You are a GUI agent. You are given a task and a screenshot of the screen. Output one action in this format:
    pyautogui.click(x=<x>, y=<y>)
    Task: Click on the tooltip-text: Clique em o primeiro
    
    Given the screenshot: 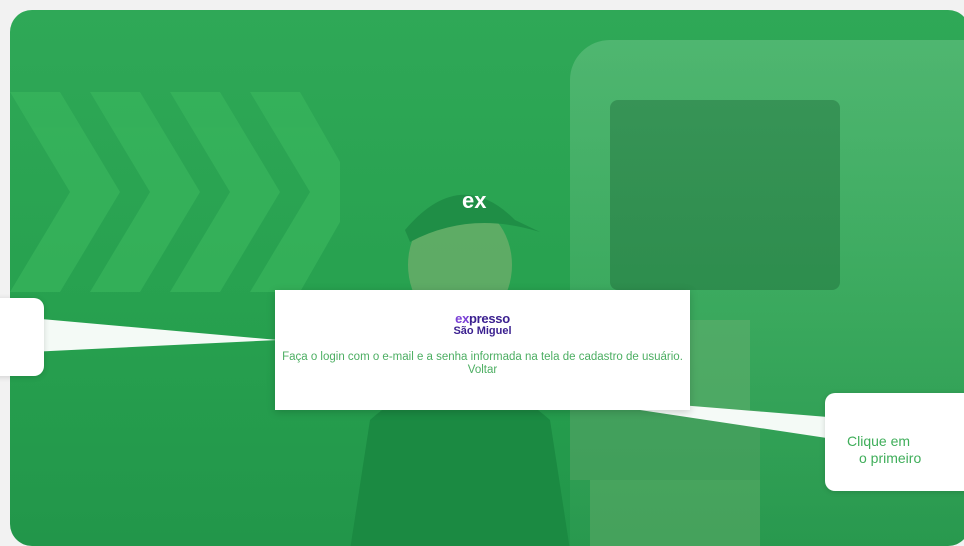 What is the action you would take?
    pyautogui.click(x=884, y=450)
    